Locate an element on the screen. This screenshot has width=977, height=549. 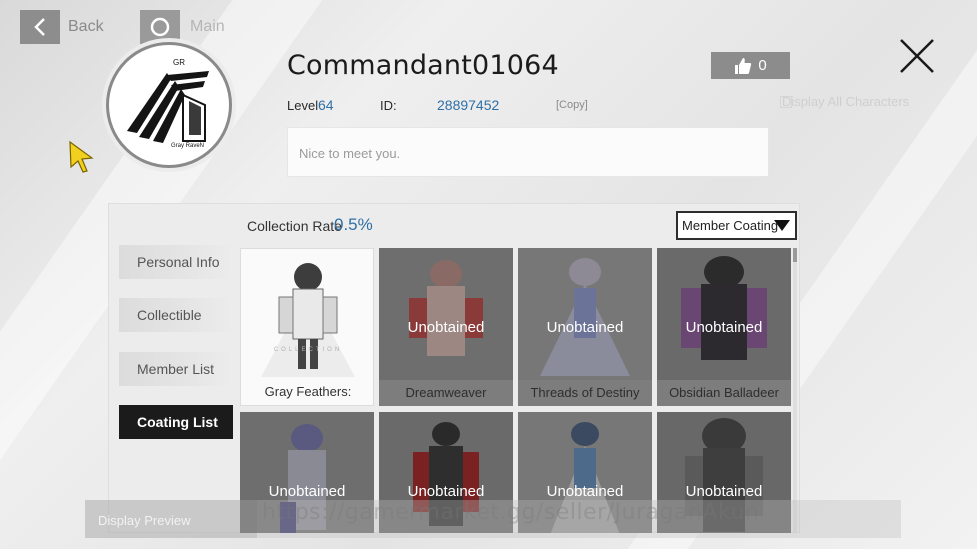
avatar: GR Gray RaveN is located at coordinates (169, 105).